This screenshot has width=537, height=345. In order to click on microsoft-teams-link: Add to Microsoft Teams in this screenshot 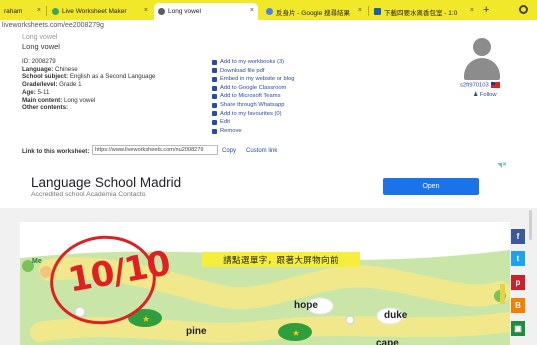, I will do `click(253, 96)`.